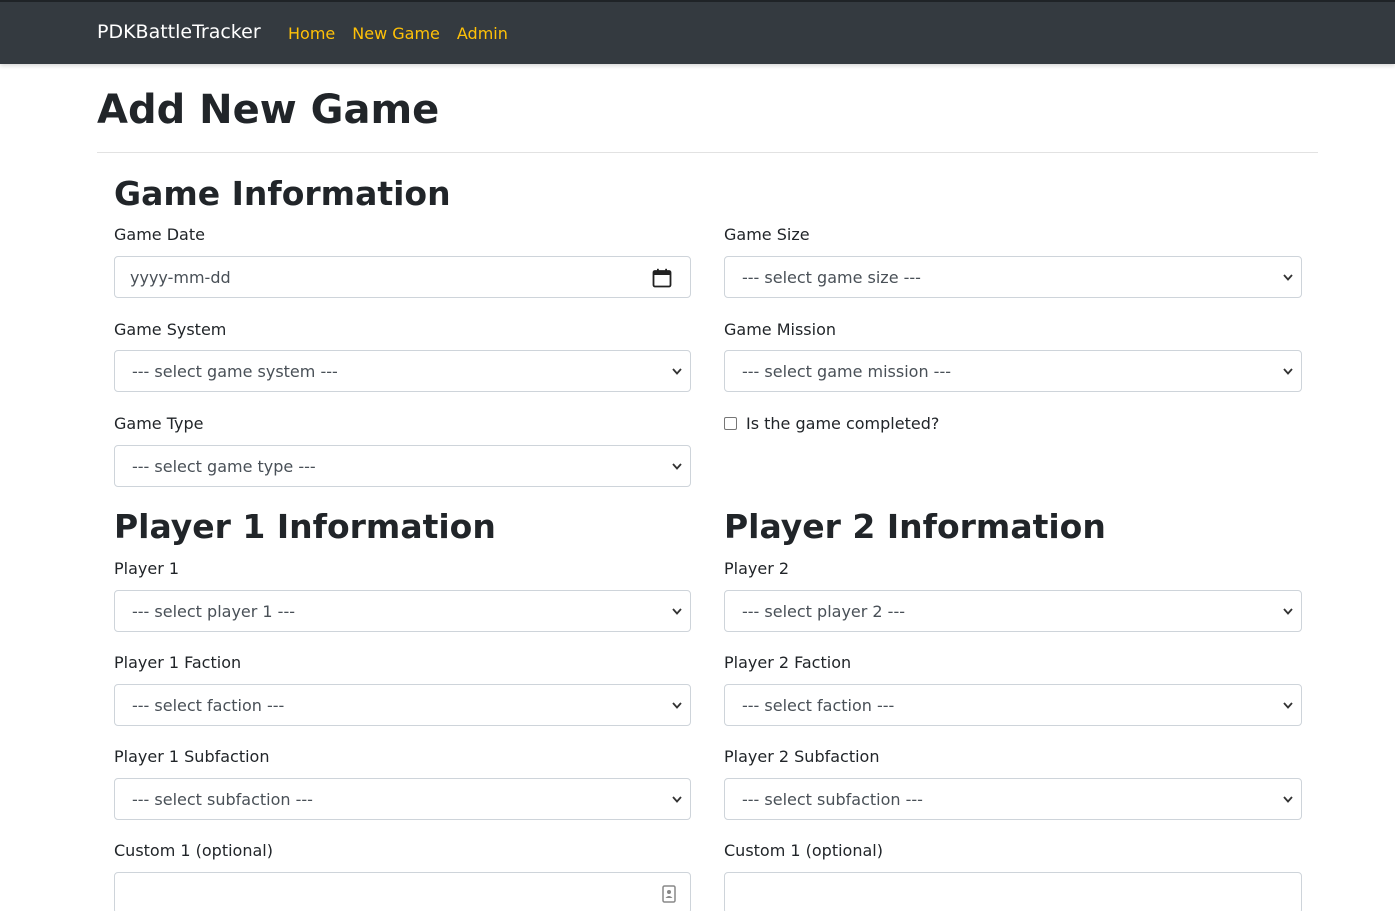 The height and width of the screenshot is (911, 1395). What do you see at coordinates (402, 371) in the screenshot?
I see `game-system-select: --- select game system ---` at bounding box center [402, 371].